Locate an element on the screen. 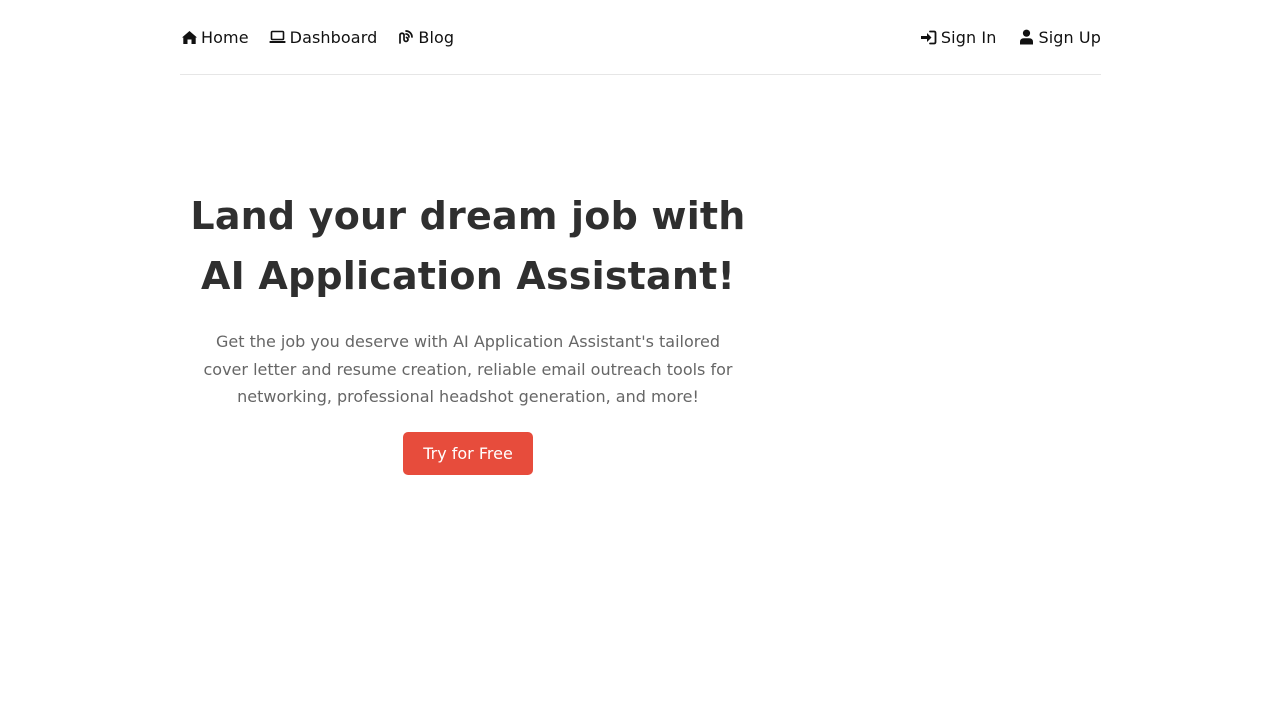 The height and width of the screenshot is (720, 1280). nav-dashboard-label: Dashboard is located at coordinates (333, 37).